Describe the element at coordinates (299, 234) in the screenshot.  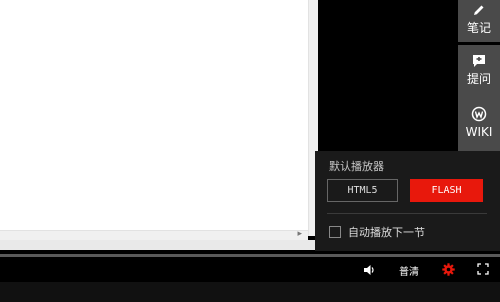
I see `scroll-right-arrow-icon: ▸` at that location.